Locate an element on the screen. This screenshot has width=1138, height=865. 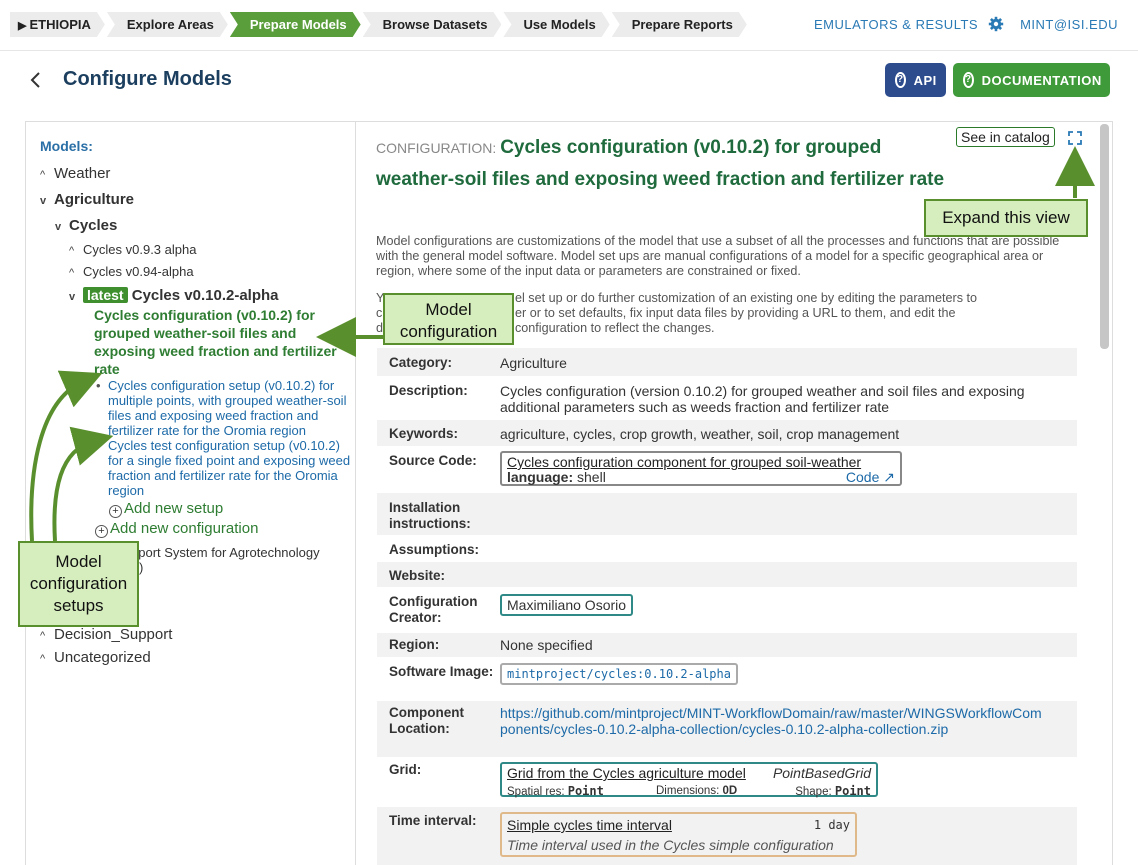
tree-item-cycles-v0102: v latest Cycles v0.10.2-alpha is located at coordinates (174, 295).